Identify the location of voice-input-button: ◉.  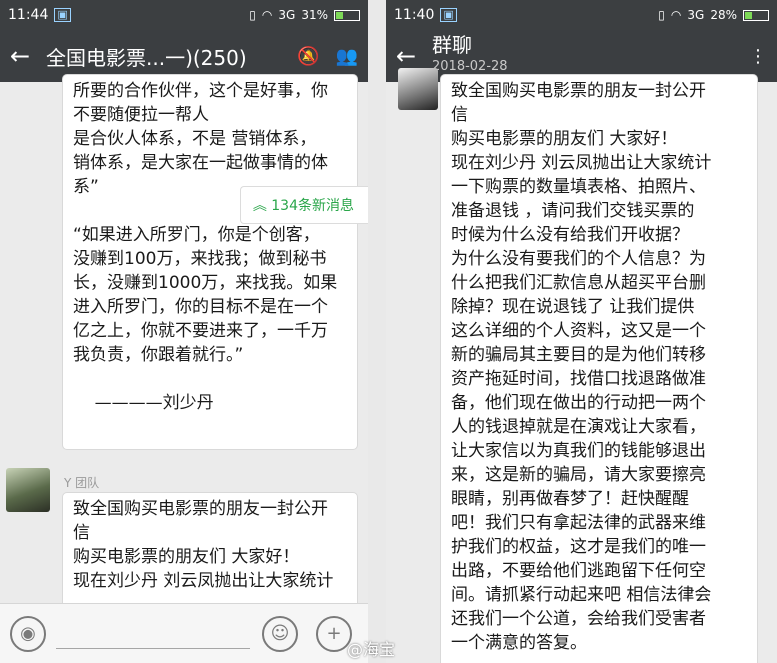
(28, 634).